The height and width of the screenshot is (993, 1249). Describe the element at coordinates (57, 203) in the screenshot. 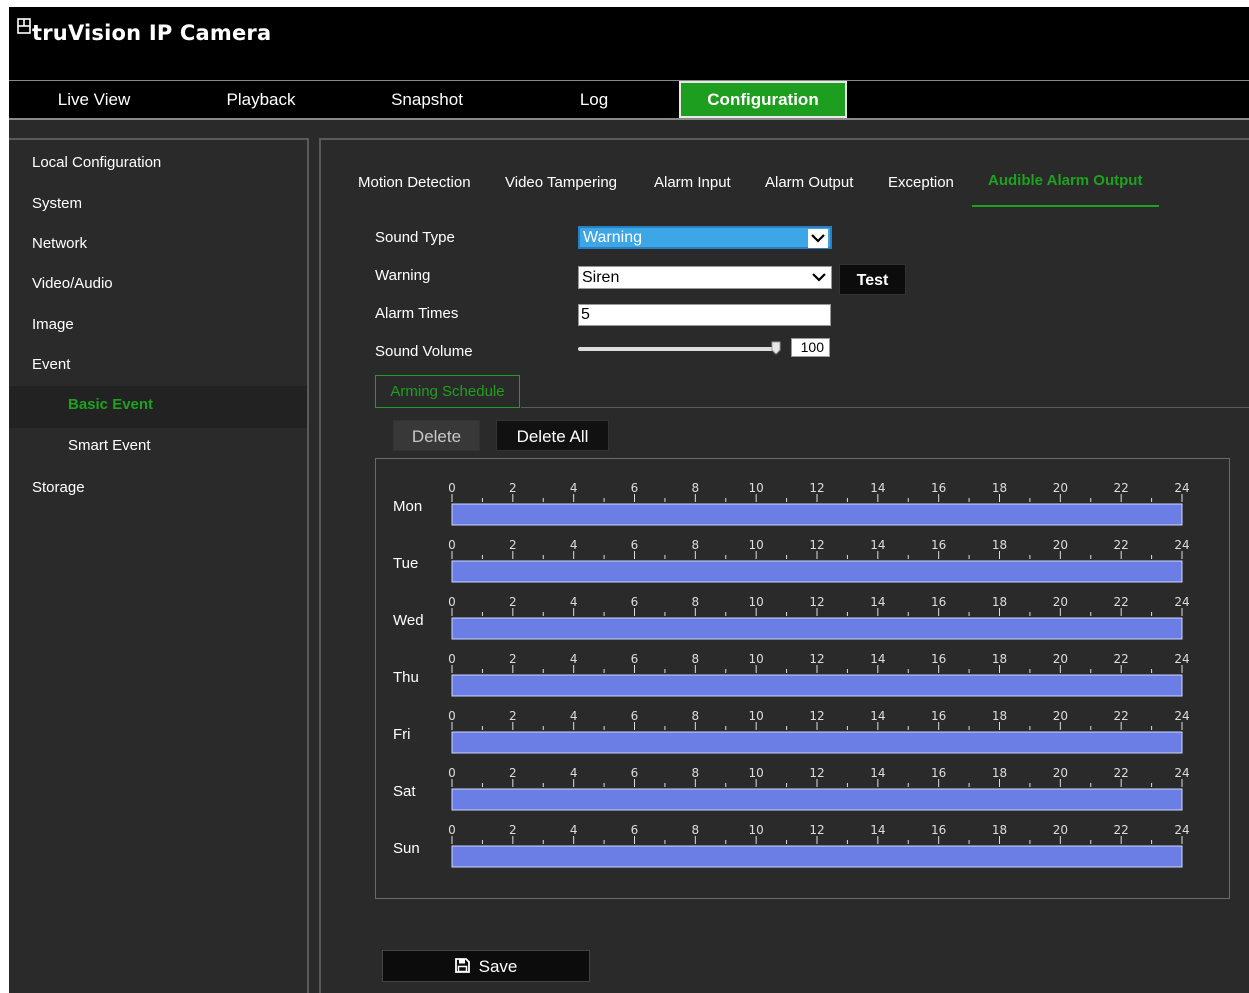

I see `sidebar-item-system: System` at that location.